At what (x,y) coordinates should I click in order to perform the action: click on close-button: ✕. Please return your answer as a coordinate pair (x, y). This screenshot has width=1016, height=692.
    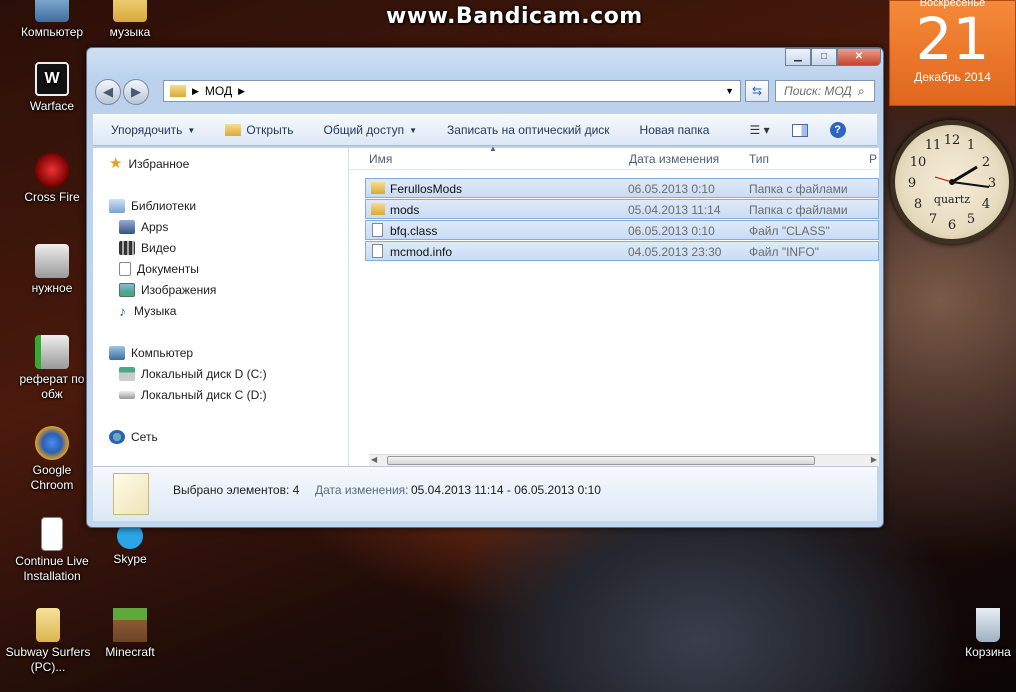
    Looking at the image, I should click on (859, 57).